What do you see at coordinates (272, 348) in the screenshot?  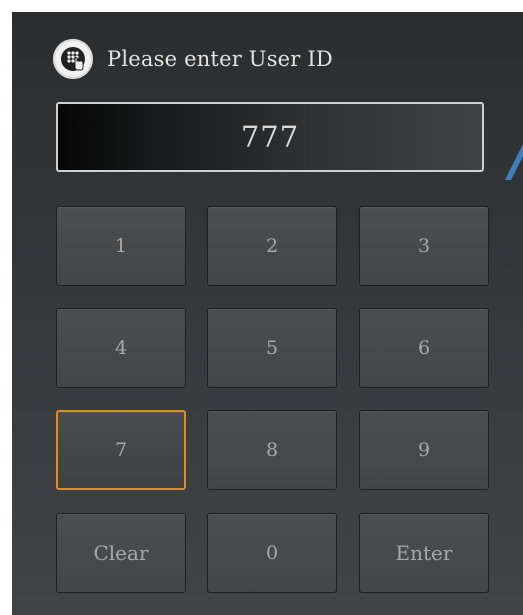 I see `key-5: 5` at bounding box center [272, 348].